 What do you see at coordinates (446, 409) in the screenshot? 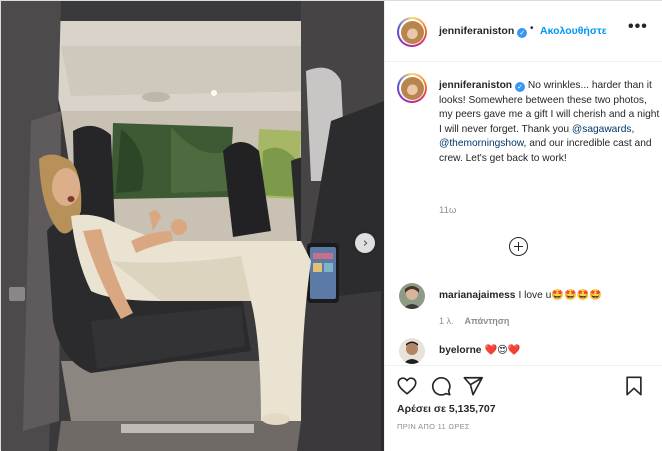
I see `likes-count: Αρέσει σε 5,135,707` at bounding box center [446, 409].